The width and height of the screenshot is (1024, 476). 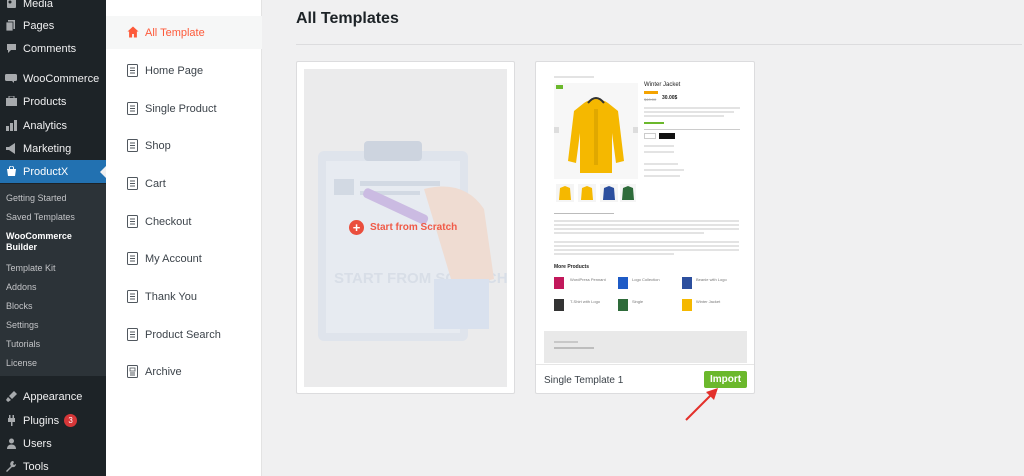 What do you see at coordinates (667, 136) in the screenshot?
I see `preview-add-to-cart` at bounding box center [667, 136].